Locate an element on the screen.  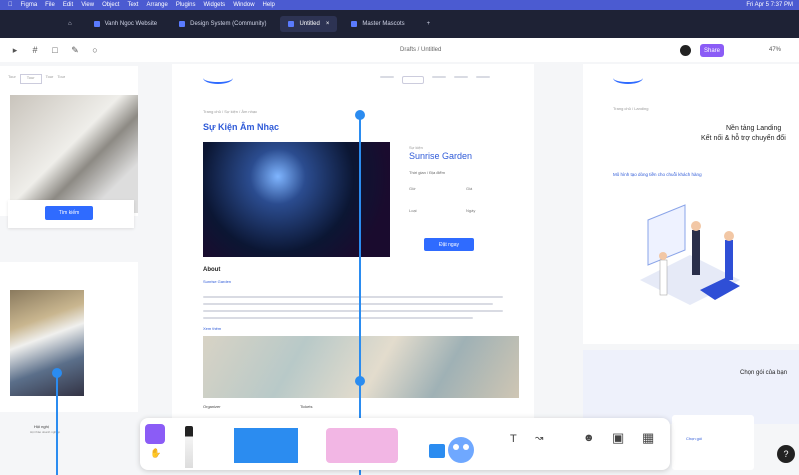
isometric-illustration is located at coordinates (690, 262).